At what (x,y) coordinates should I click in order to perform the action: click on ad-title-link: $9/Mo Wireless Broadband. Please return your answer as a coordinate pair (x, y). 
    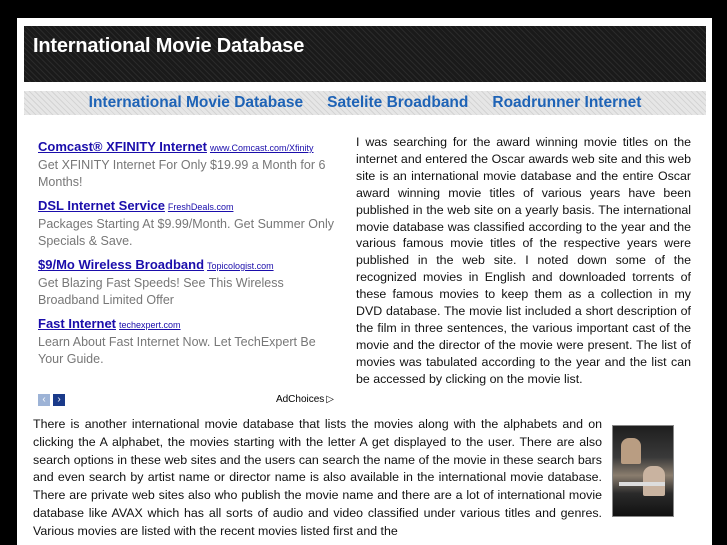
    Looking at the image, I should click on (121, 264).